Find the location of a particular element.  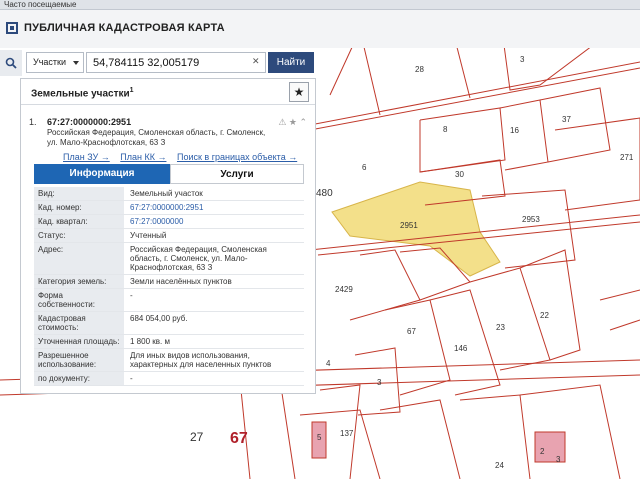

row-key: Разрешенное использование: is located at coordinates (79, 360).